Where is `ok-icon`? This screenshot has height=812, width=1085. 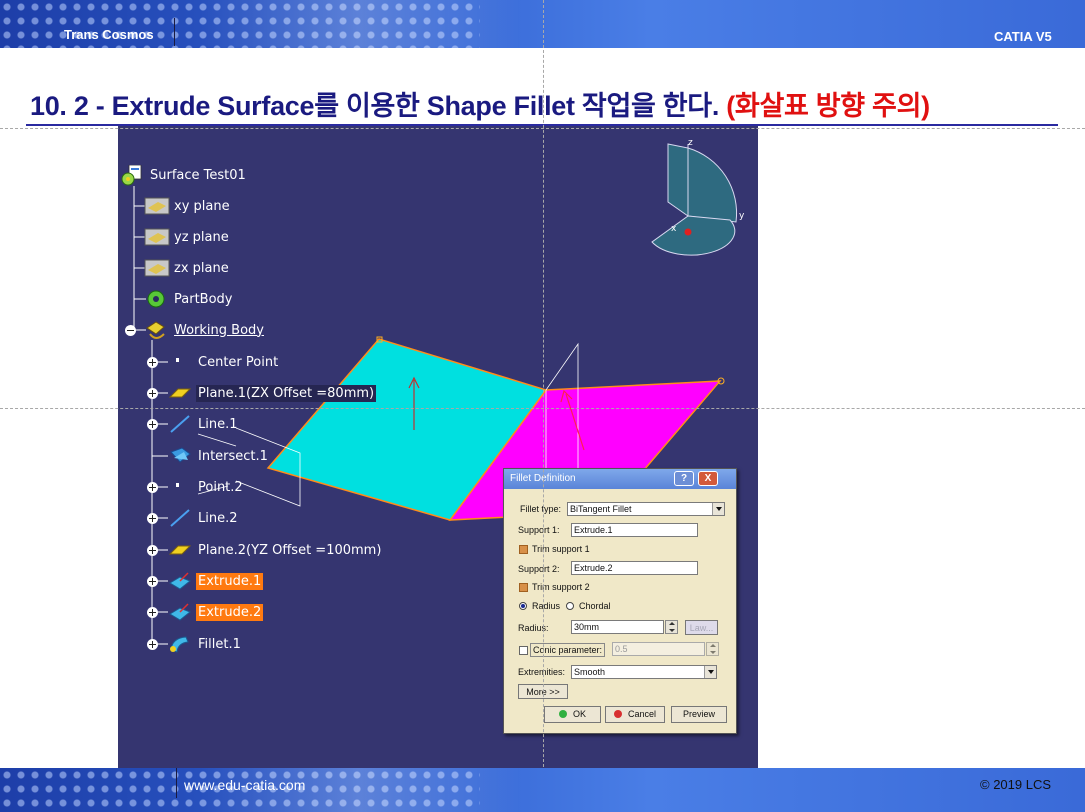 ok-icon is located at coordinates (562, 714).